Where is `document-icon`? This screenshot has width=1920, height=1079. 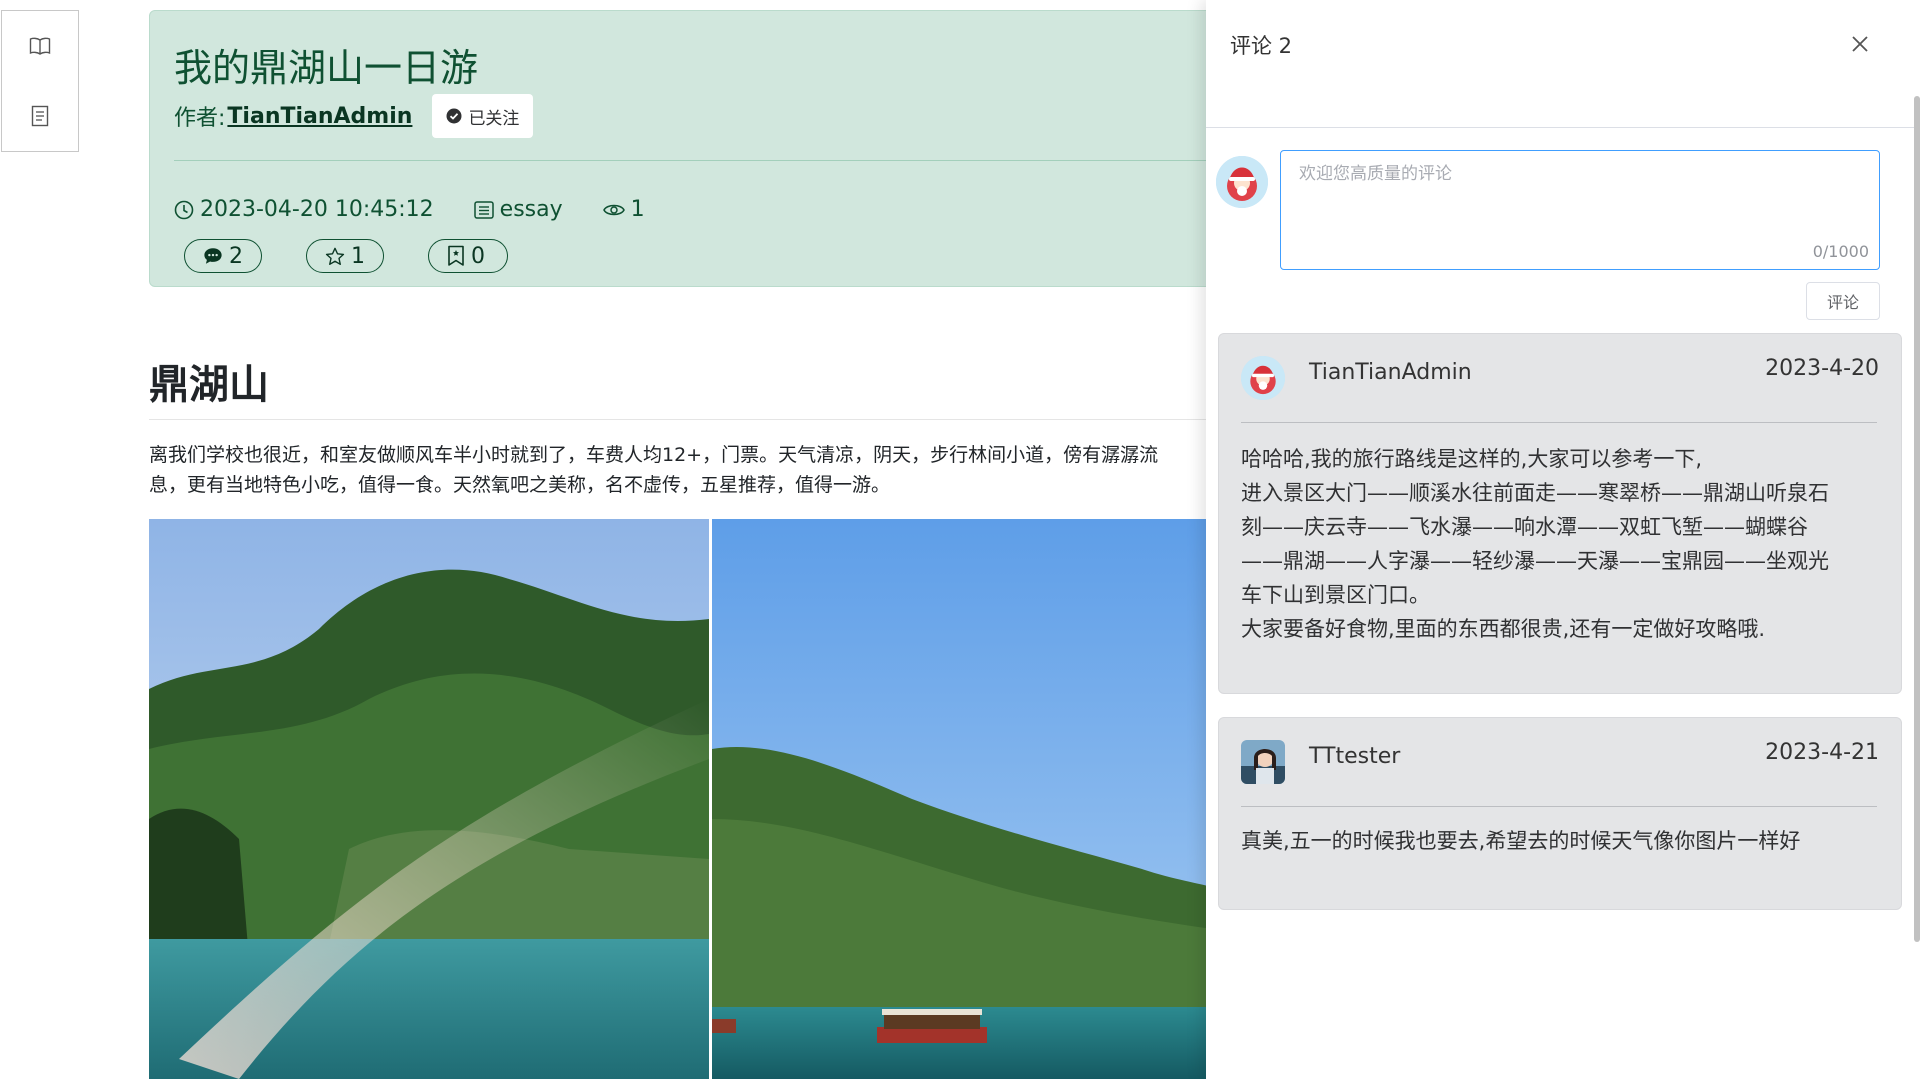
document-icon is located at coordinates (40, 116).